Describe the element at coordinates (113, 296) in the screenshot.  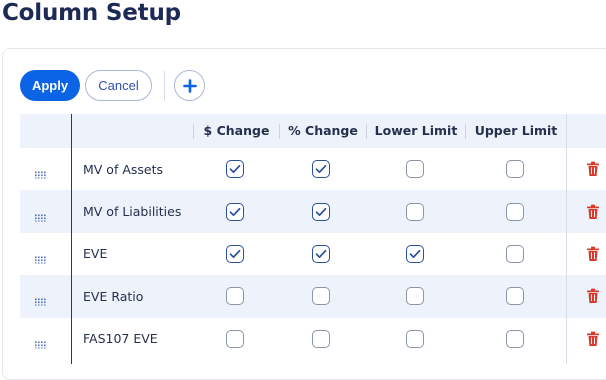
I see `row-name: EVE Ratio` at that location.